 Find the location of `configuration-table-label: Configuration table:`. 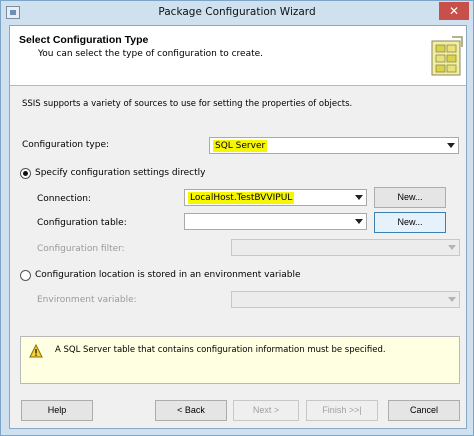

configuration-table-label: Configuration table: is located at coordinates (82, 223).